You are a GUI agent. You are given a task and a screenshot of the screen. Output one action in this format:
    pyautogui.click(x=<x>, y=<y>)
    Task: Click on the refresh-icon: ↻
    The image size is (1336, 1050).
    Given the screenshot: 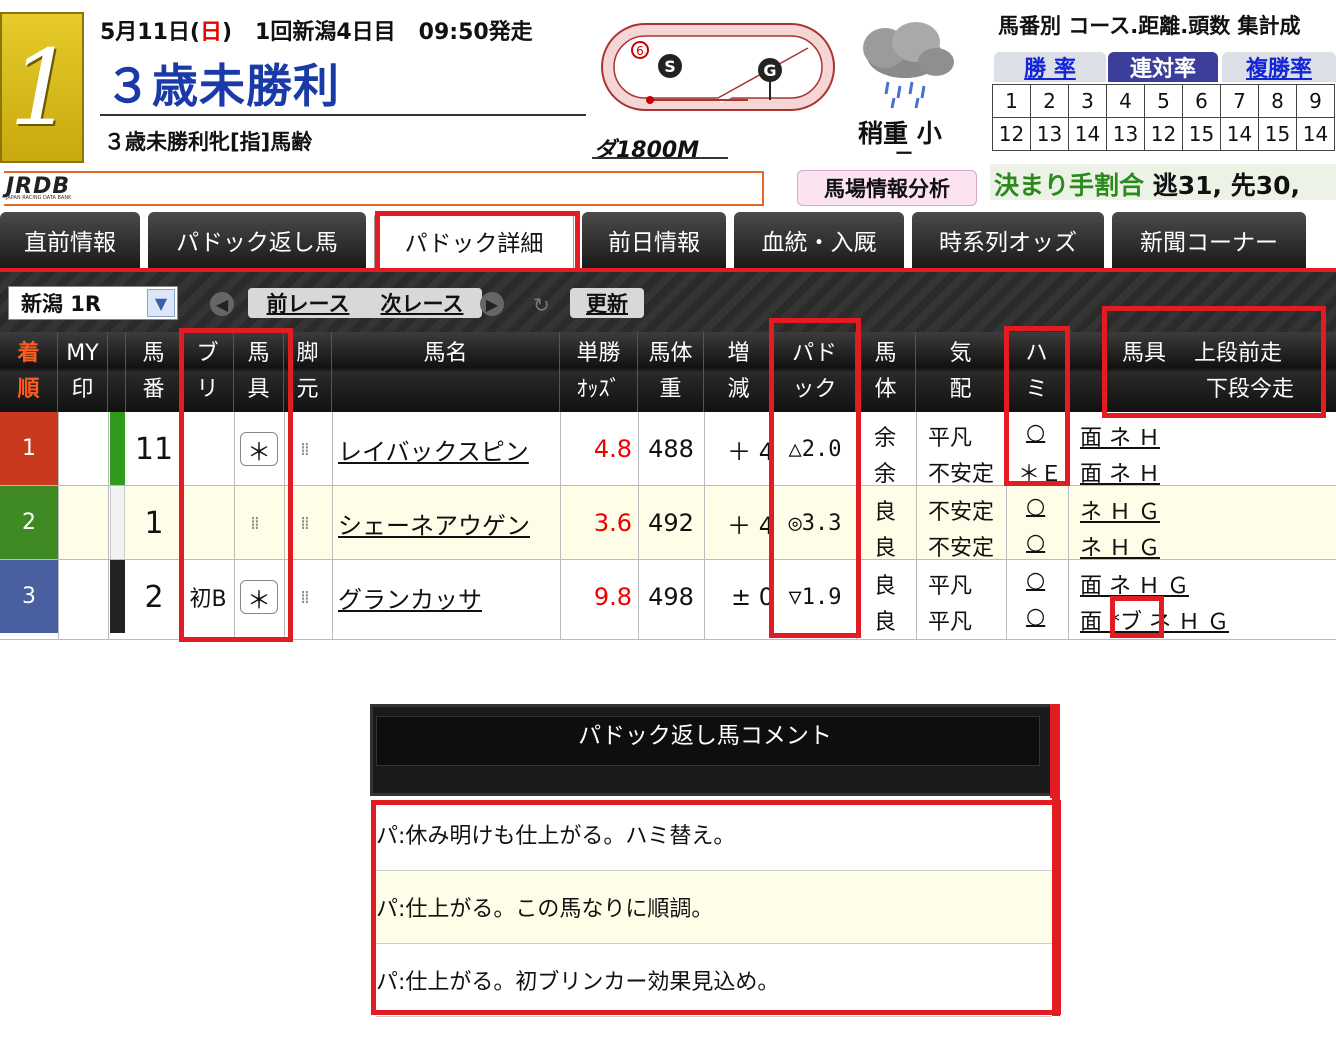 What is the action you would take?
    pyautogui.click(x=541, y=305)
    